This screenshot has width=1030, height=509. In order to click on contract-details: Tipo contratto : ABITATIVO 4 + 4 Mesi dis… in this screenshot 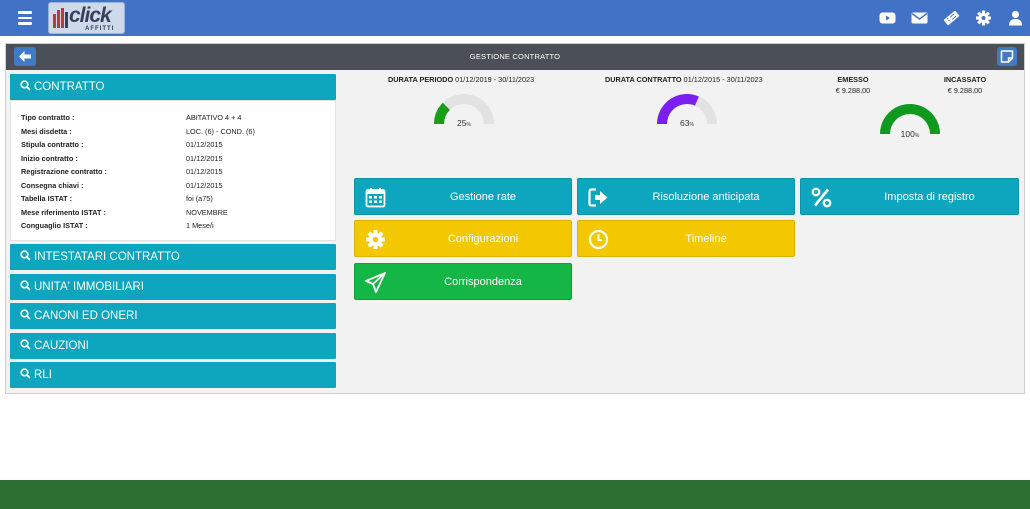, I will do `click(173, 170)`.